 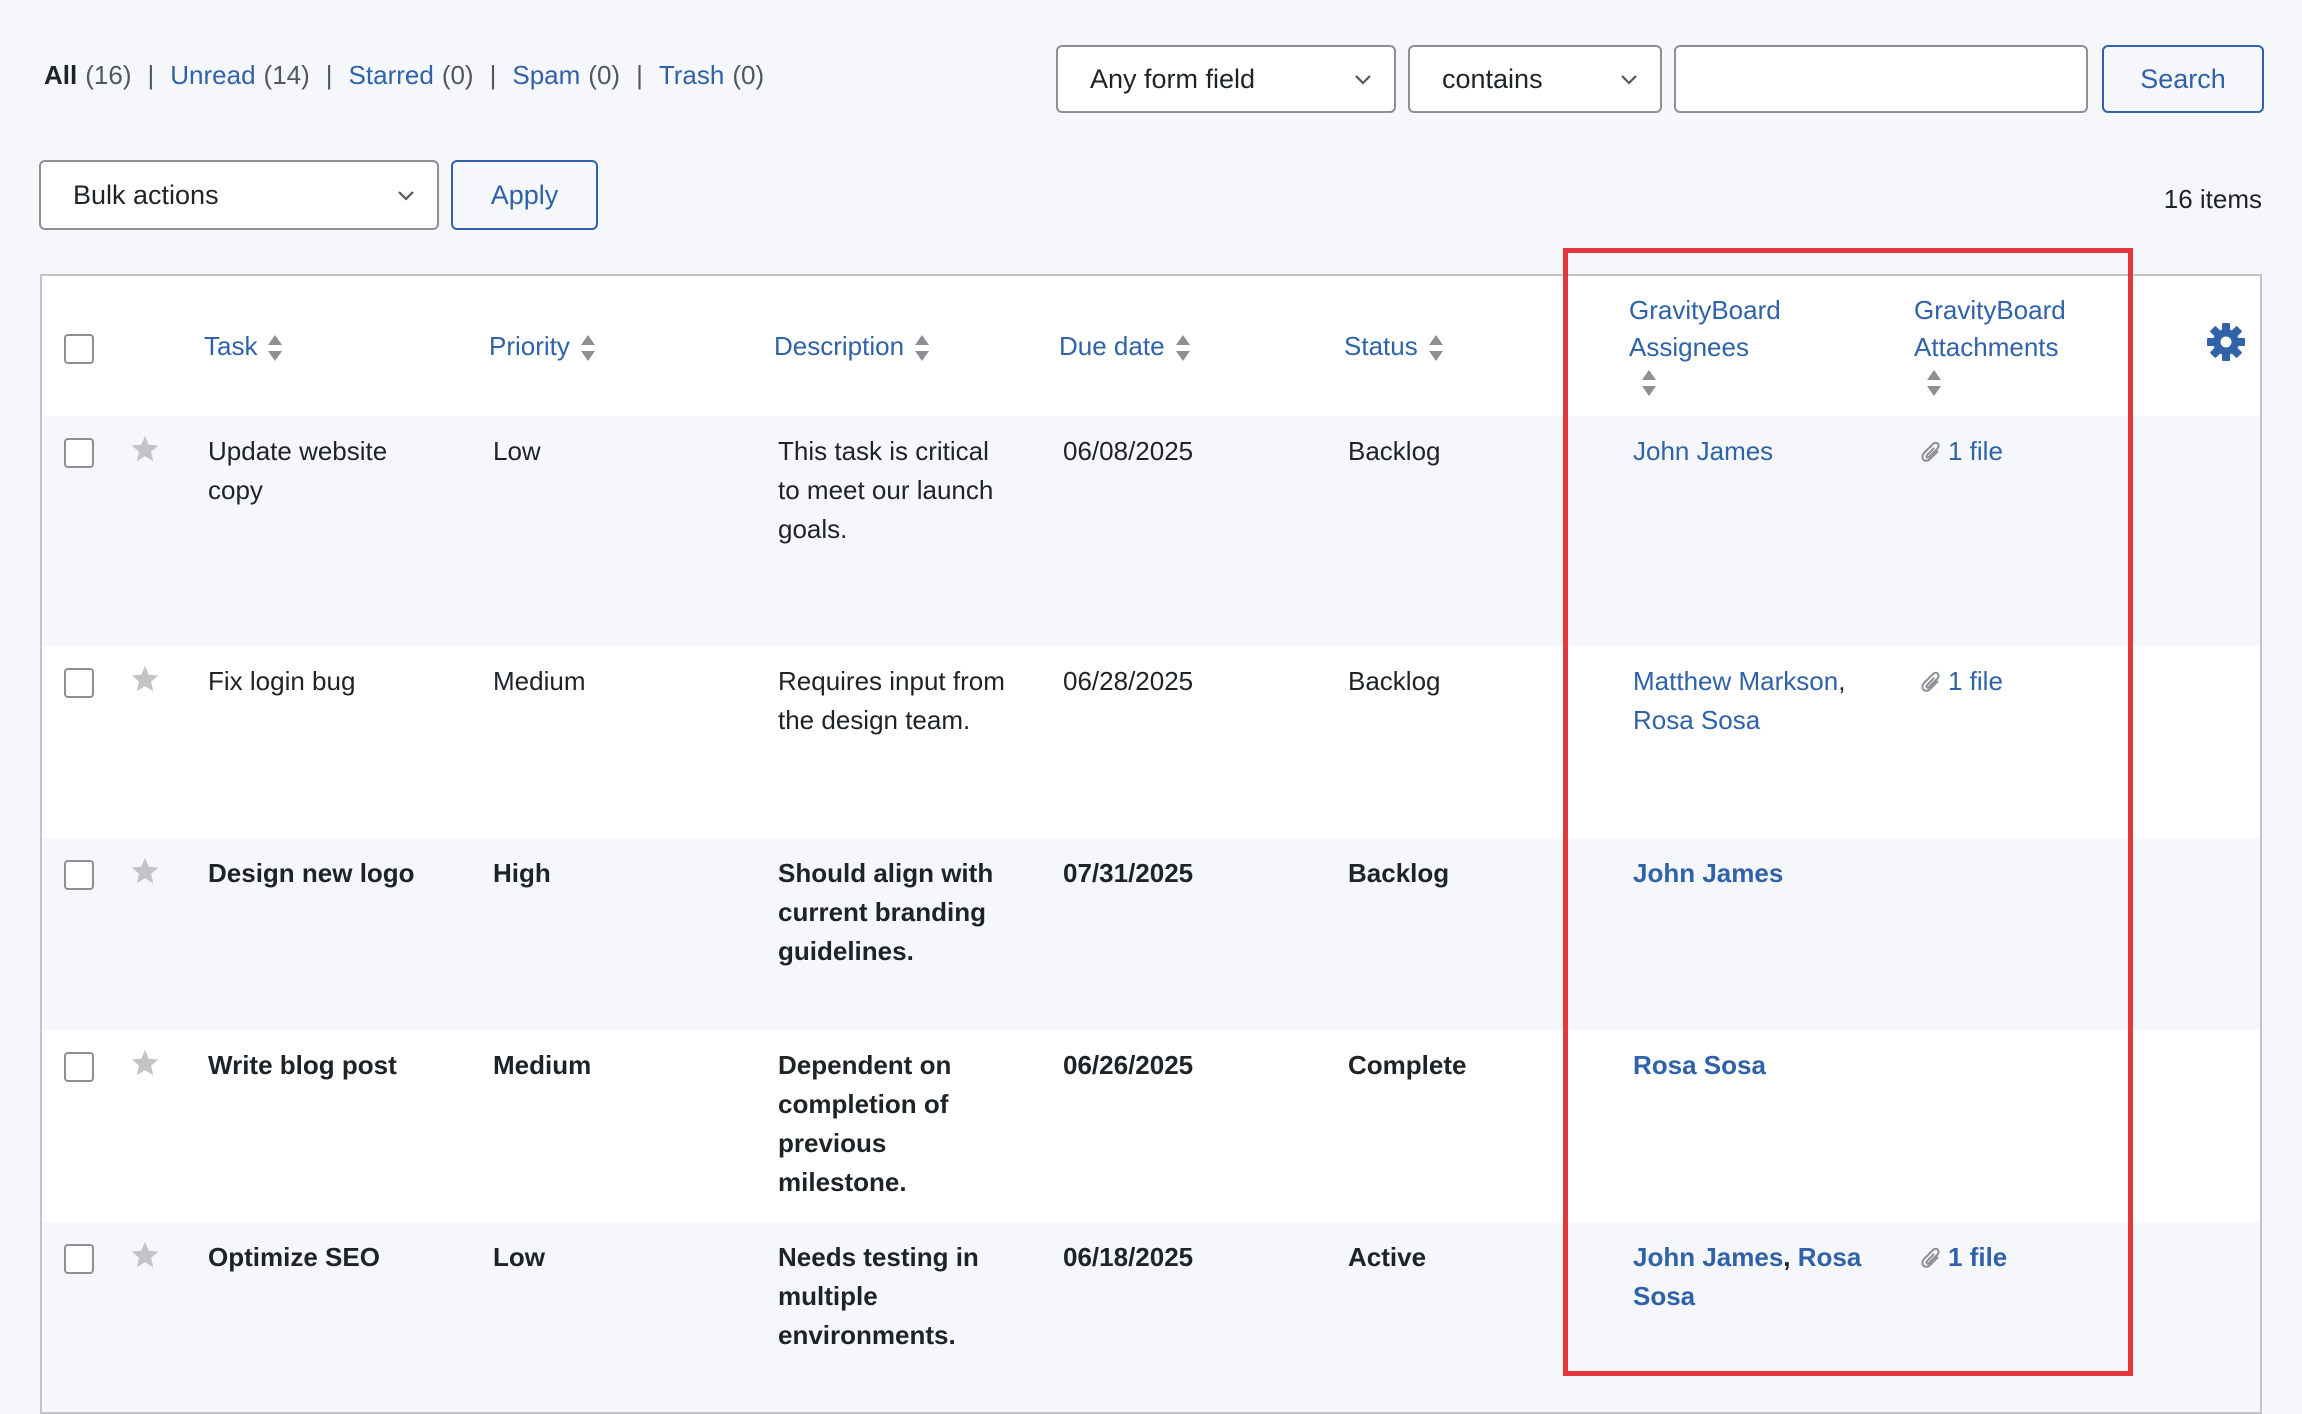 I want to click on task-link: Optimize SEO, so click(x=294, y=1257).